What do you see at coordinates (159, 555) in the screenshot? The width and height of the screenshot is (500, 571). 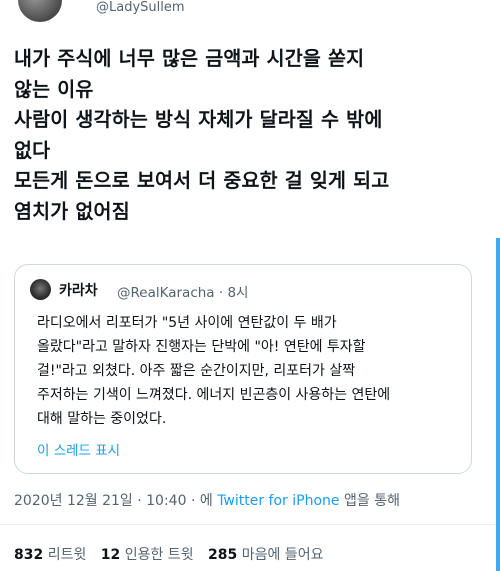 I see `quotes-label: 인용한 트윗` at bounding box center [159, 555].